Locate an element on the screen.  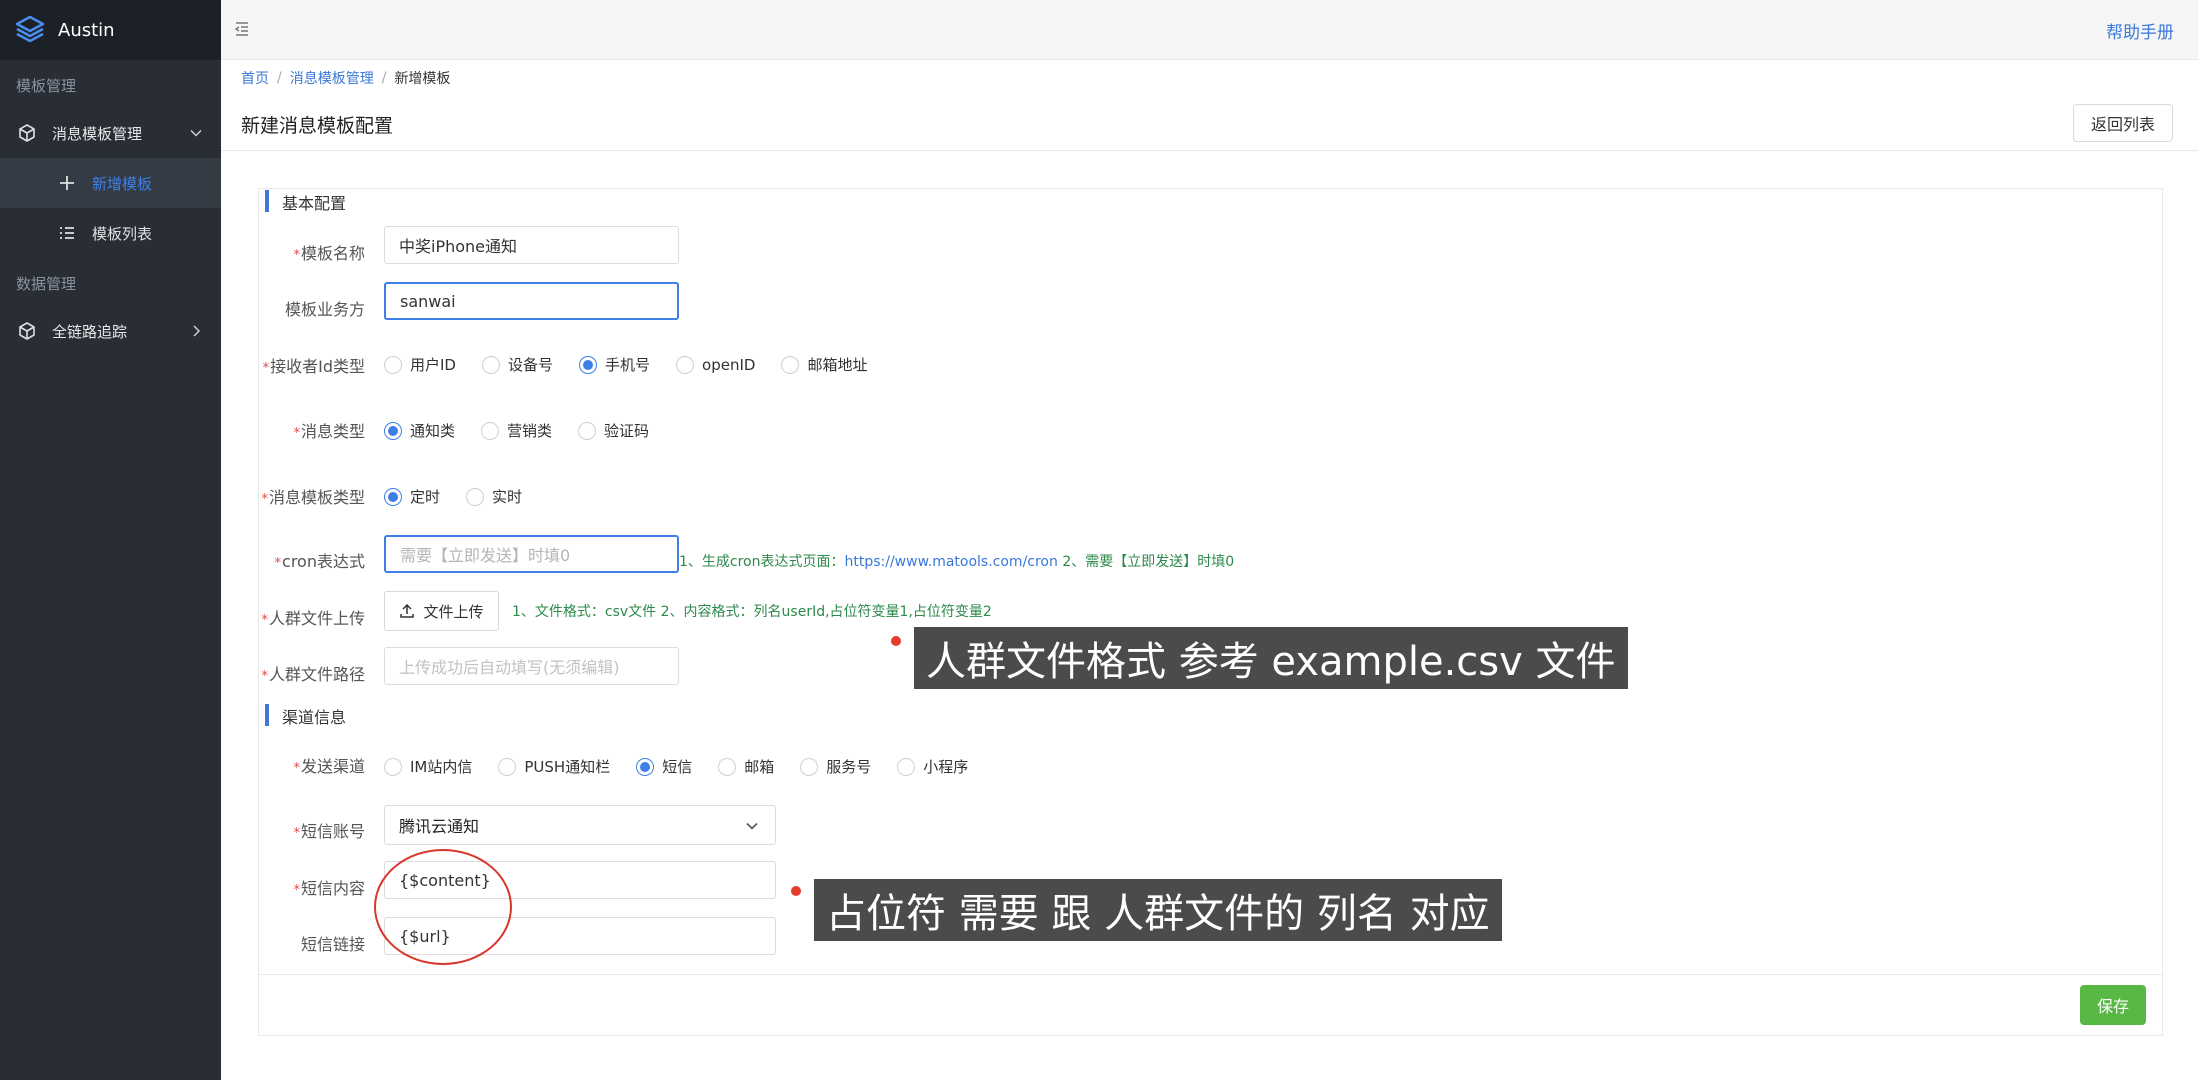
radio-official-account: 服务号 is located at coordinates (835, 766).